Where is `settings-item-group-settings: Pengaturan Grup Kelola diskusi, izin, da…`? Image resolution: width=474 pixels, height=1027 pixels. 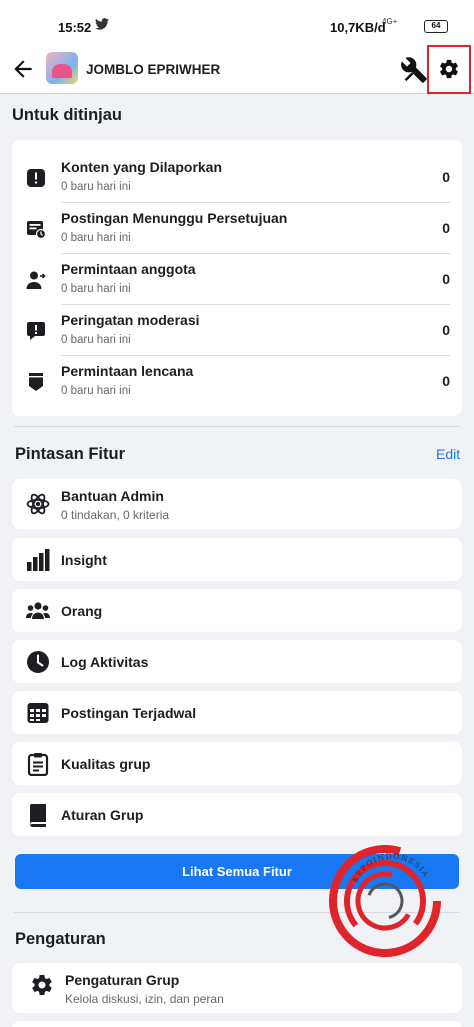 settings-item-group-settings: Pengaturan Grup Kelola diskusi, izin, da… is located at coordinates (237, 988).